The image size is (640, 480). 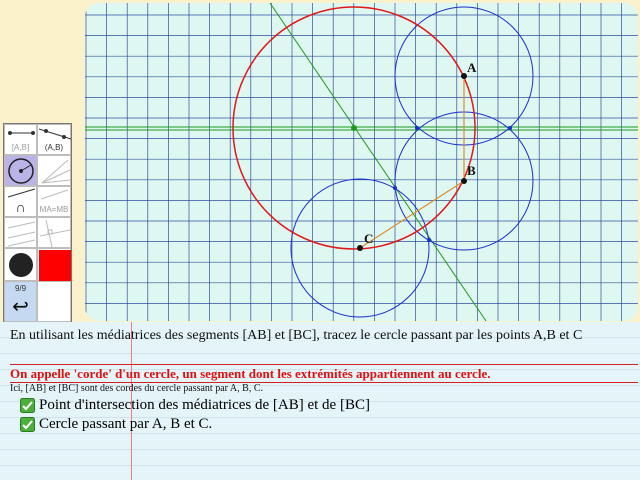 I want to click on intersection-tool-label: ∩, so click(x=20, y=207).